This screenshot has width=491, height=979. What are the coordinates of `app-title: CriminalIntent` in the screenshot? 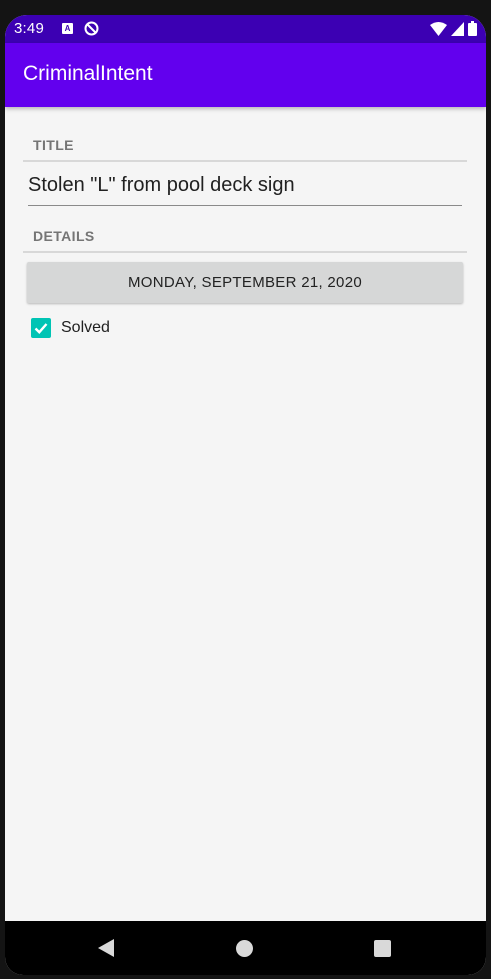 It's located at (88, 73).